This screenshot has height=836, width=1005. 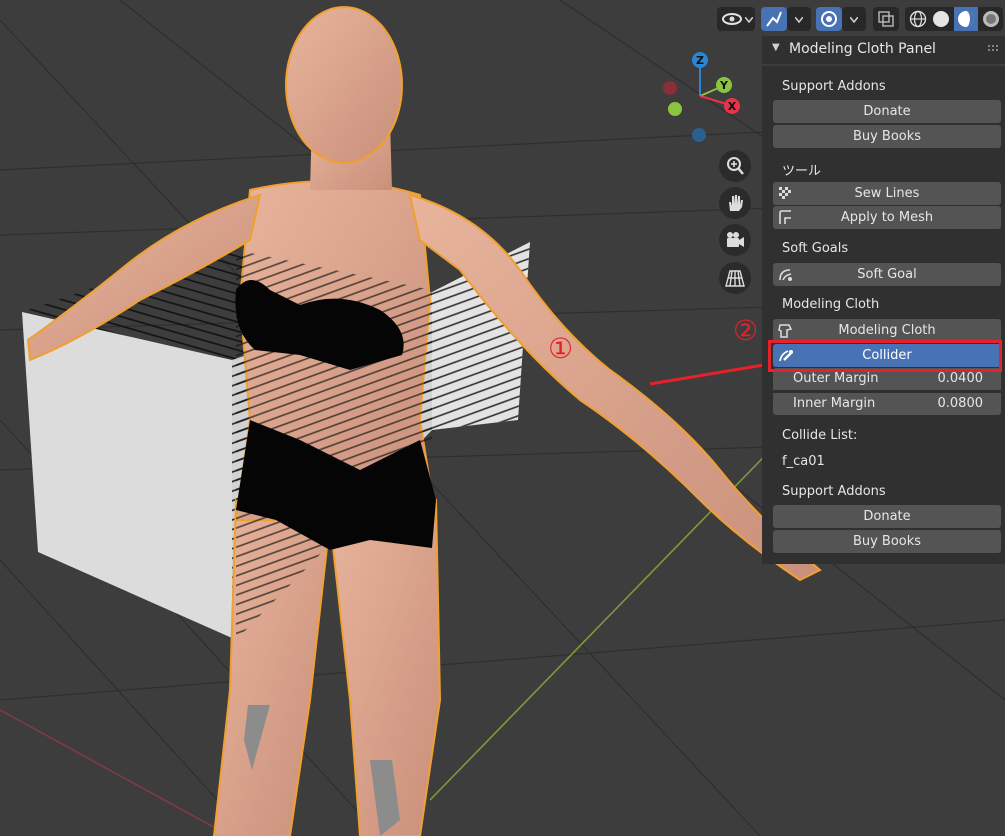 I want to click on shading-mode-group, so click(x=954, y=19).